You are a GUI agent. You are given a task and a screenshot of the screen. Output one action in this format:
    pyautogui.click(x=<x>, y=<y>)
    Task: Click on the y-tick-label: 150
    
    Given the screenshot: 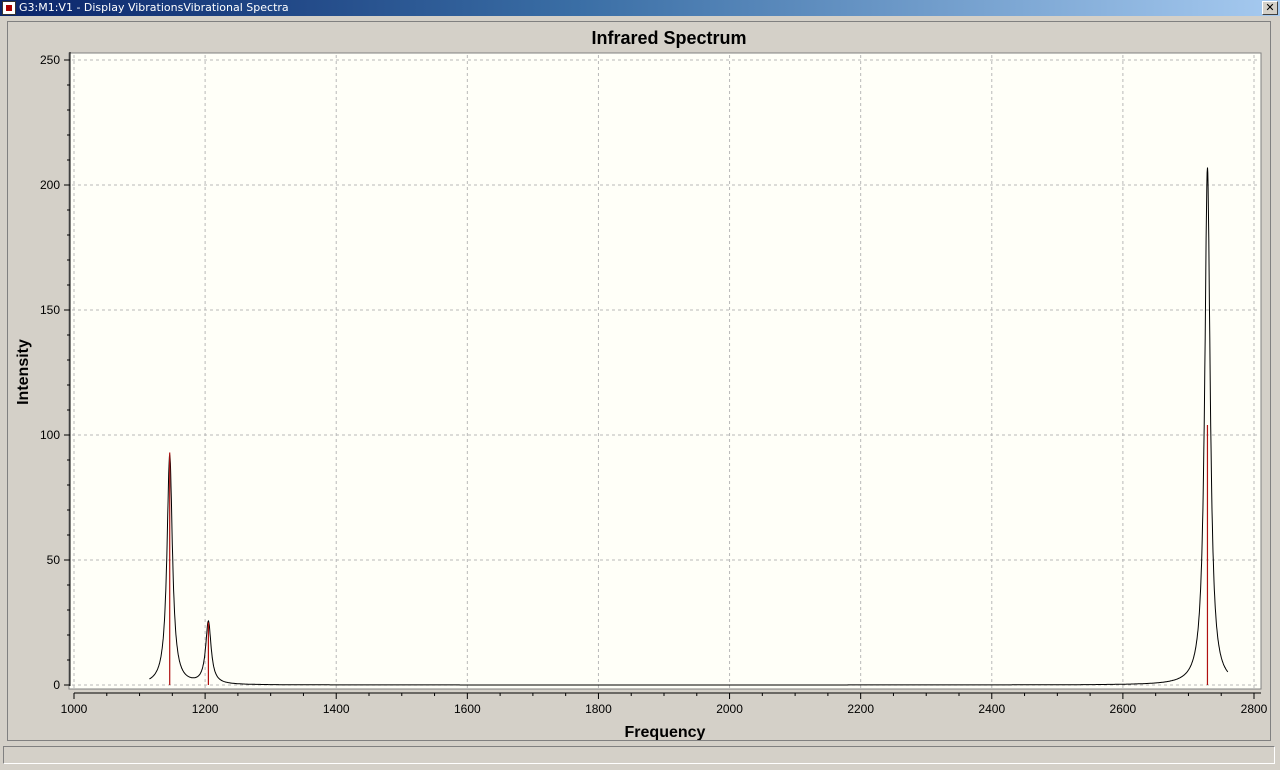 What is the action you would take?
    pyautogui.click(x=50, y=310)
    